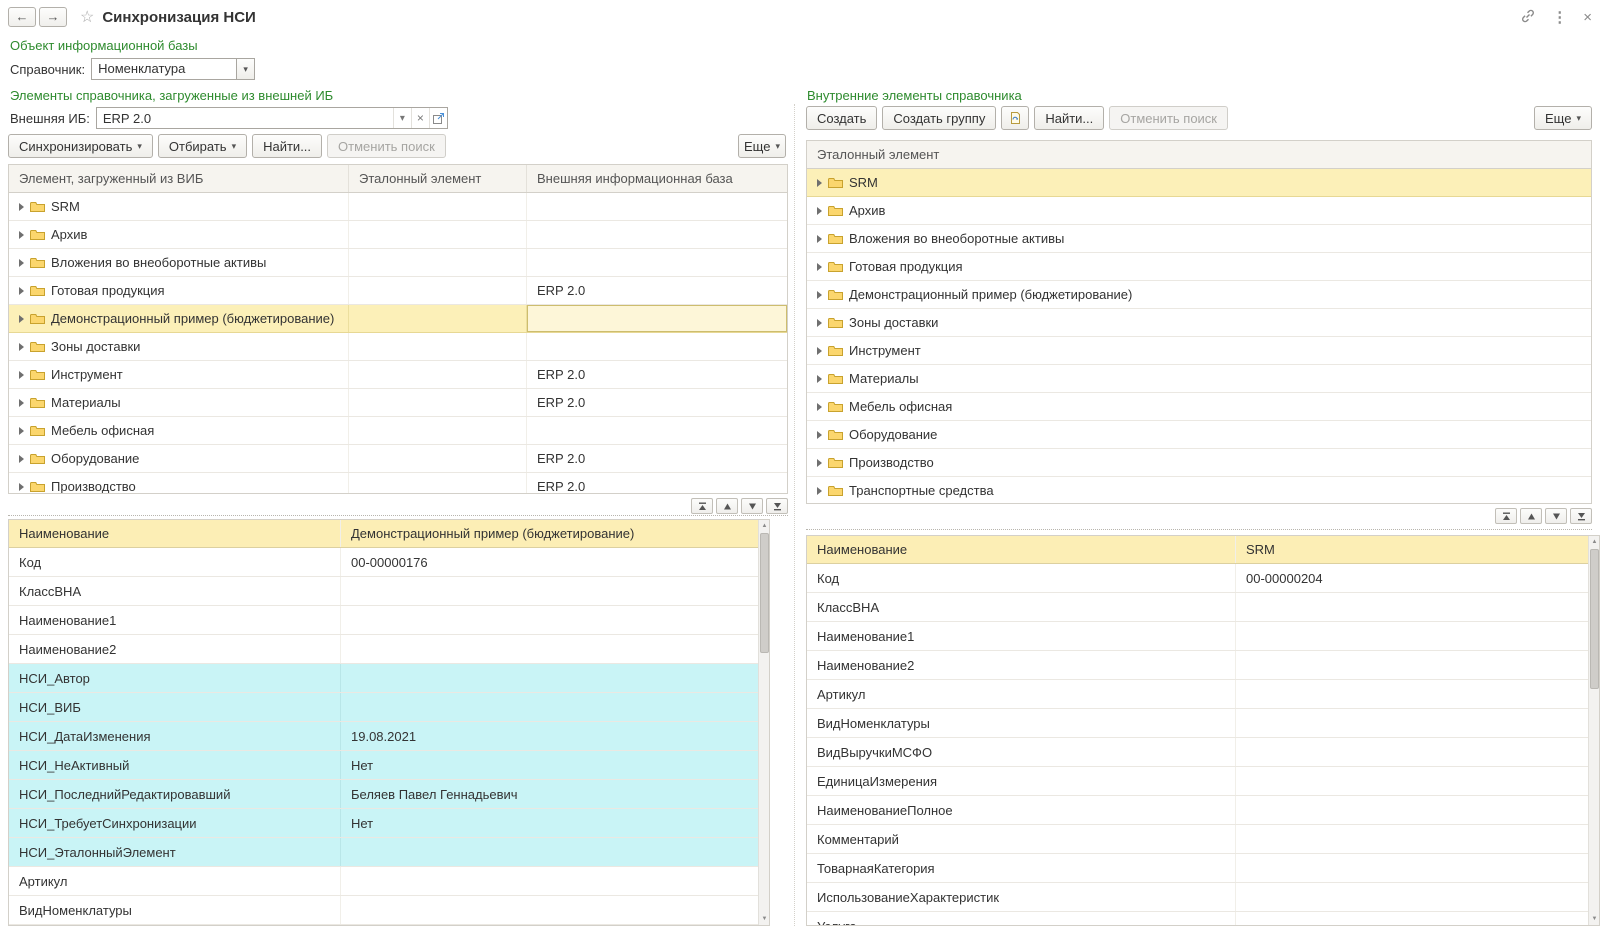  Describe the element at coordinates (438, 178) in the screenshot. I see `column-header: Эталонный элемент` at that location.